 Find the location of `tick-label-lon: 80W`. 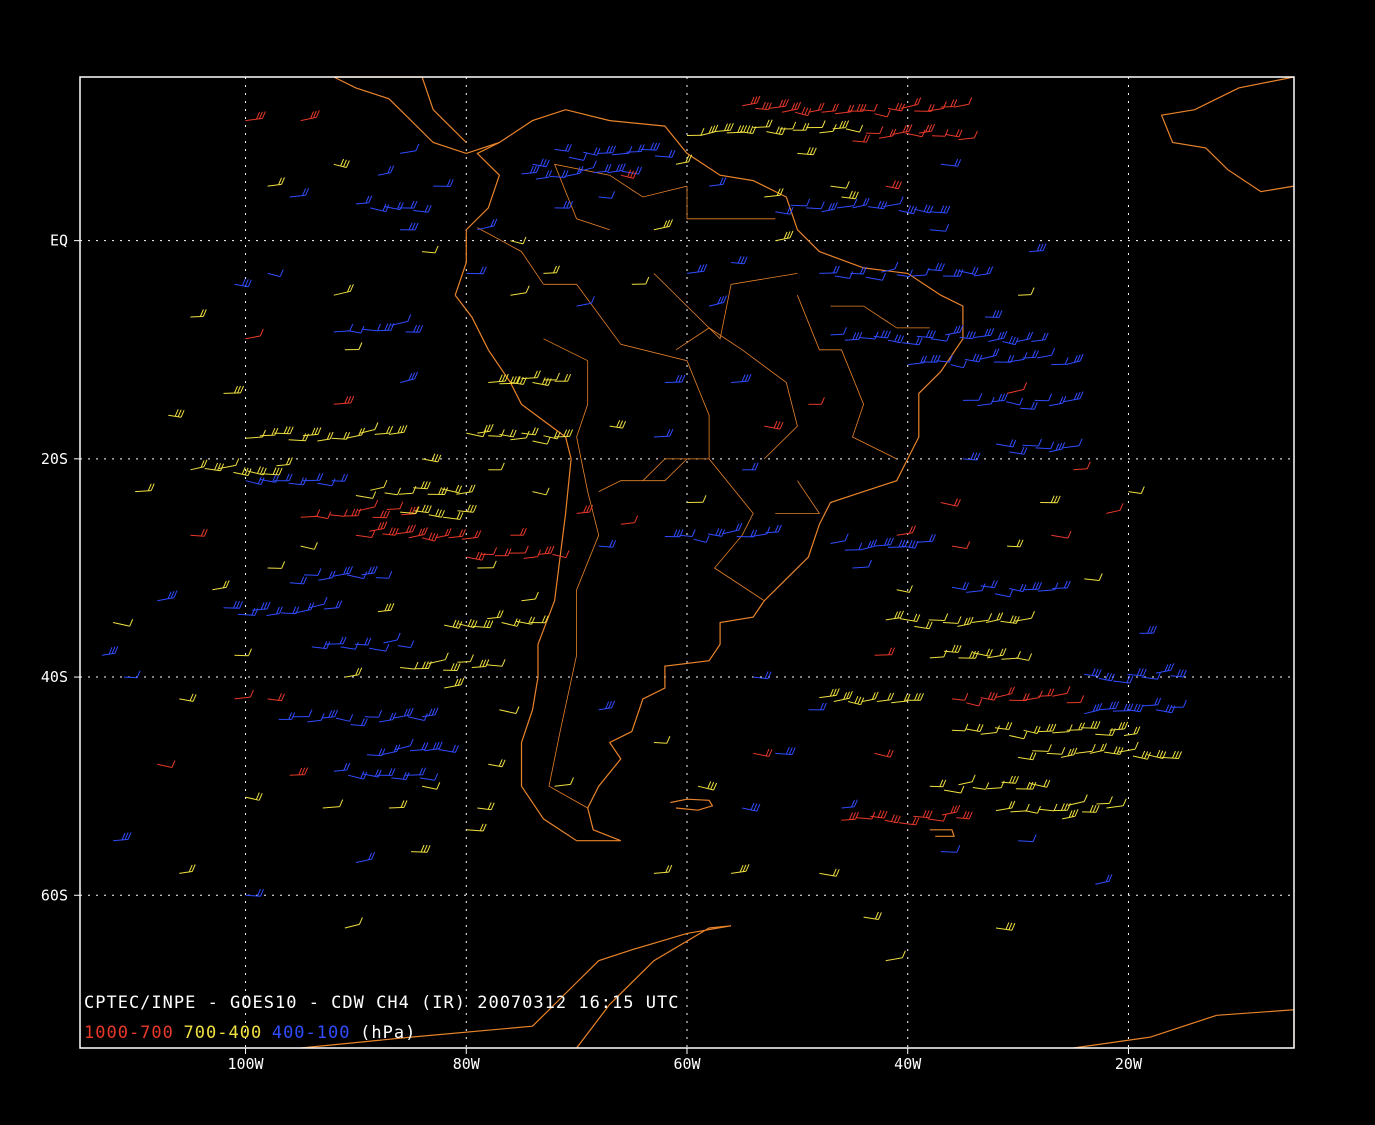

tick-label-lon: 80W is located at coordinates (467, 1064).